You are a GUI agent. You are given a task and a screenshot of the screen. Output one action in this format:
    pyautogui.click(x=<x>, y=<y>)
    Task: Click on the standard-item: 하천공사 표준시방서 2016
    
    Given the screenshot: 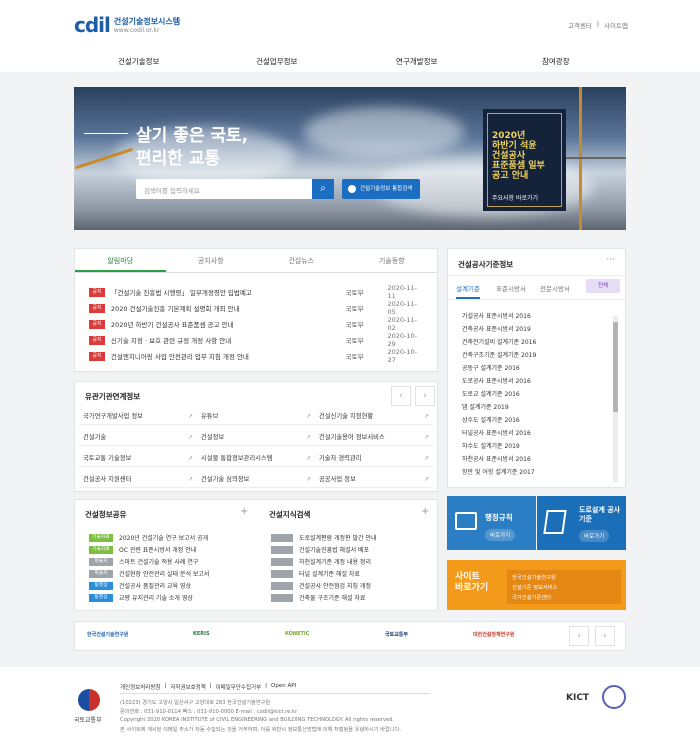 What is the action you would take?
    pyautogui.click(x=496, y=458)
    